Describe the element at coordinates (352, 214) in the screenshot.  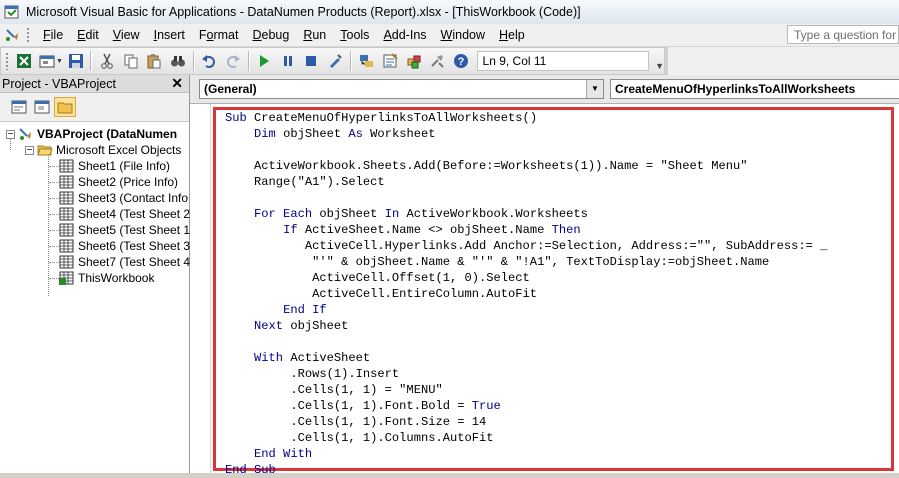
I see `code-token: objSheet` at that location.